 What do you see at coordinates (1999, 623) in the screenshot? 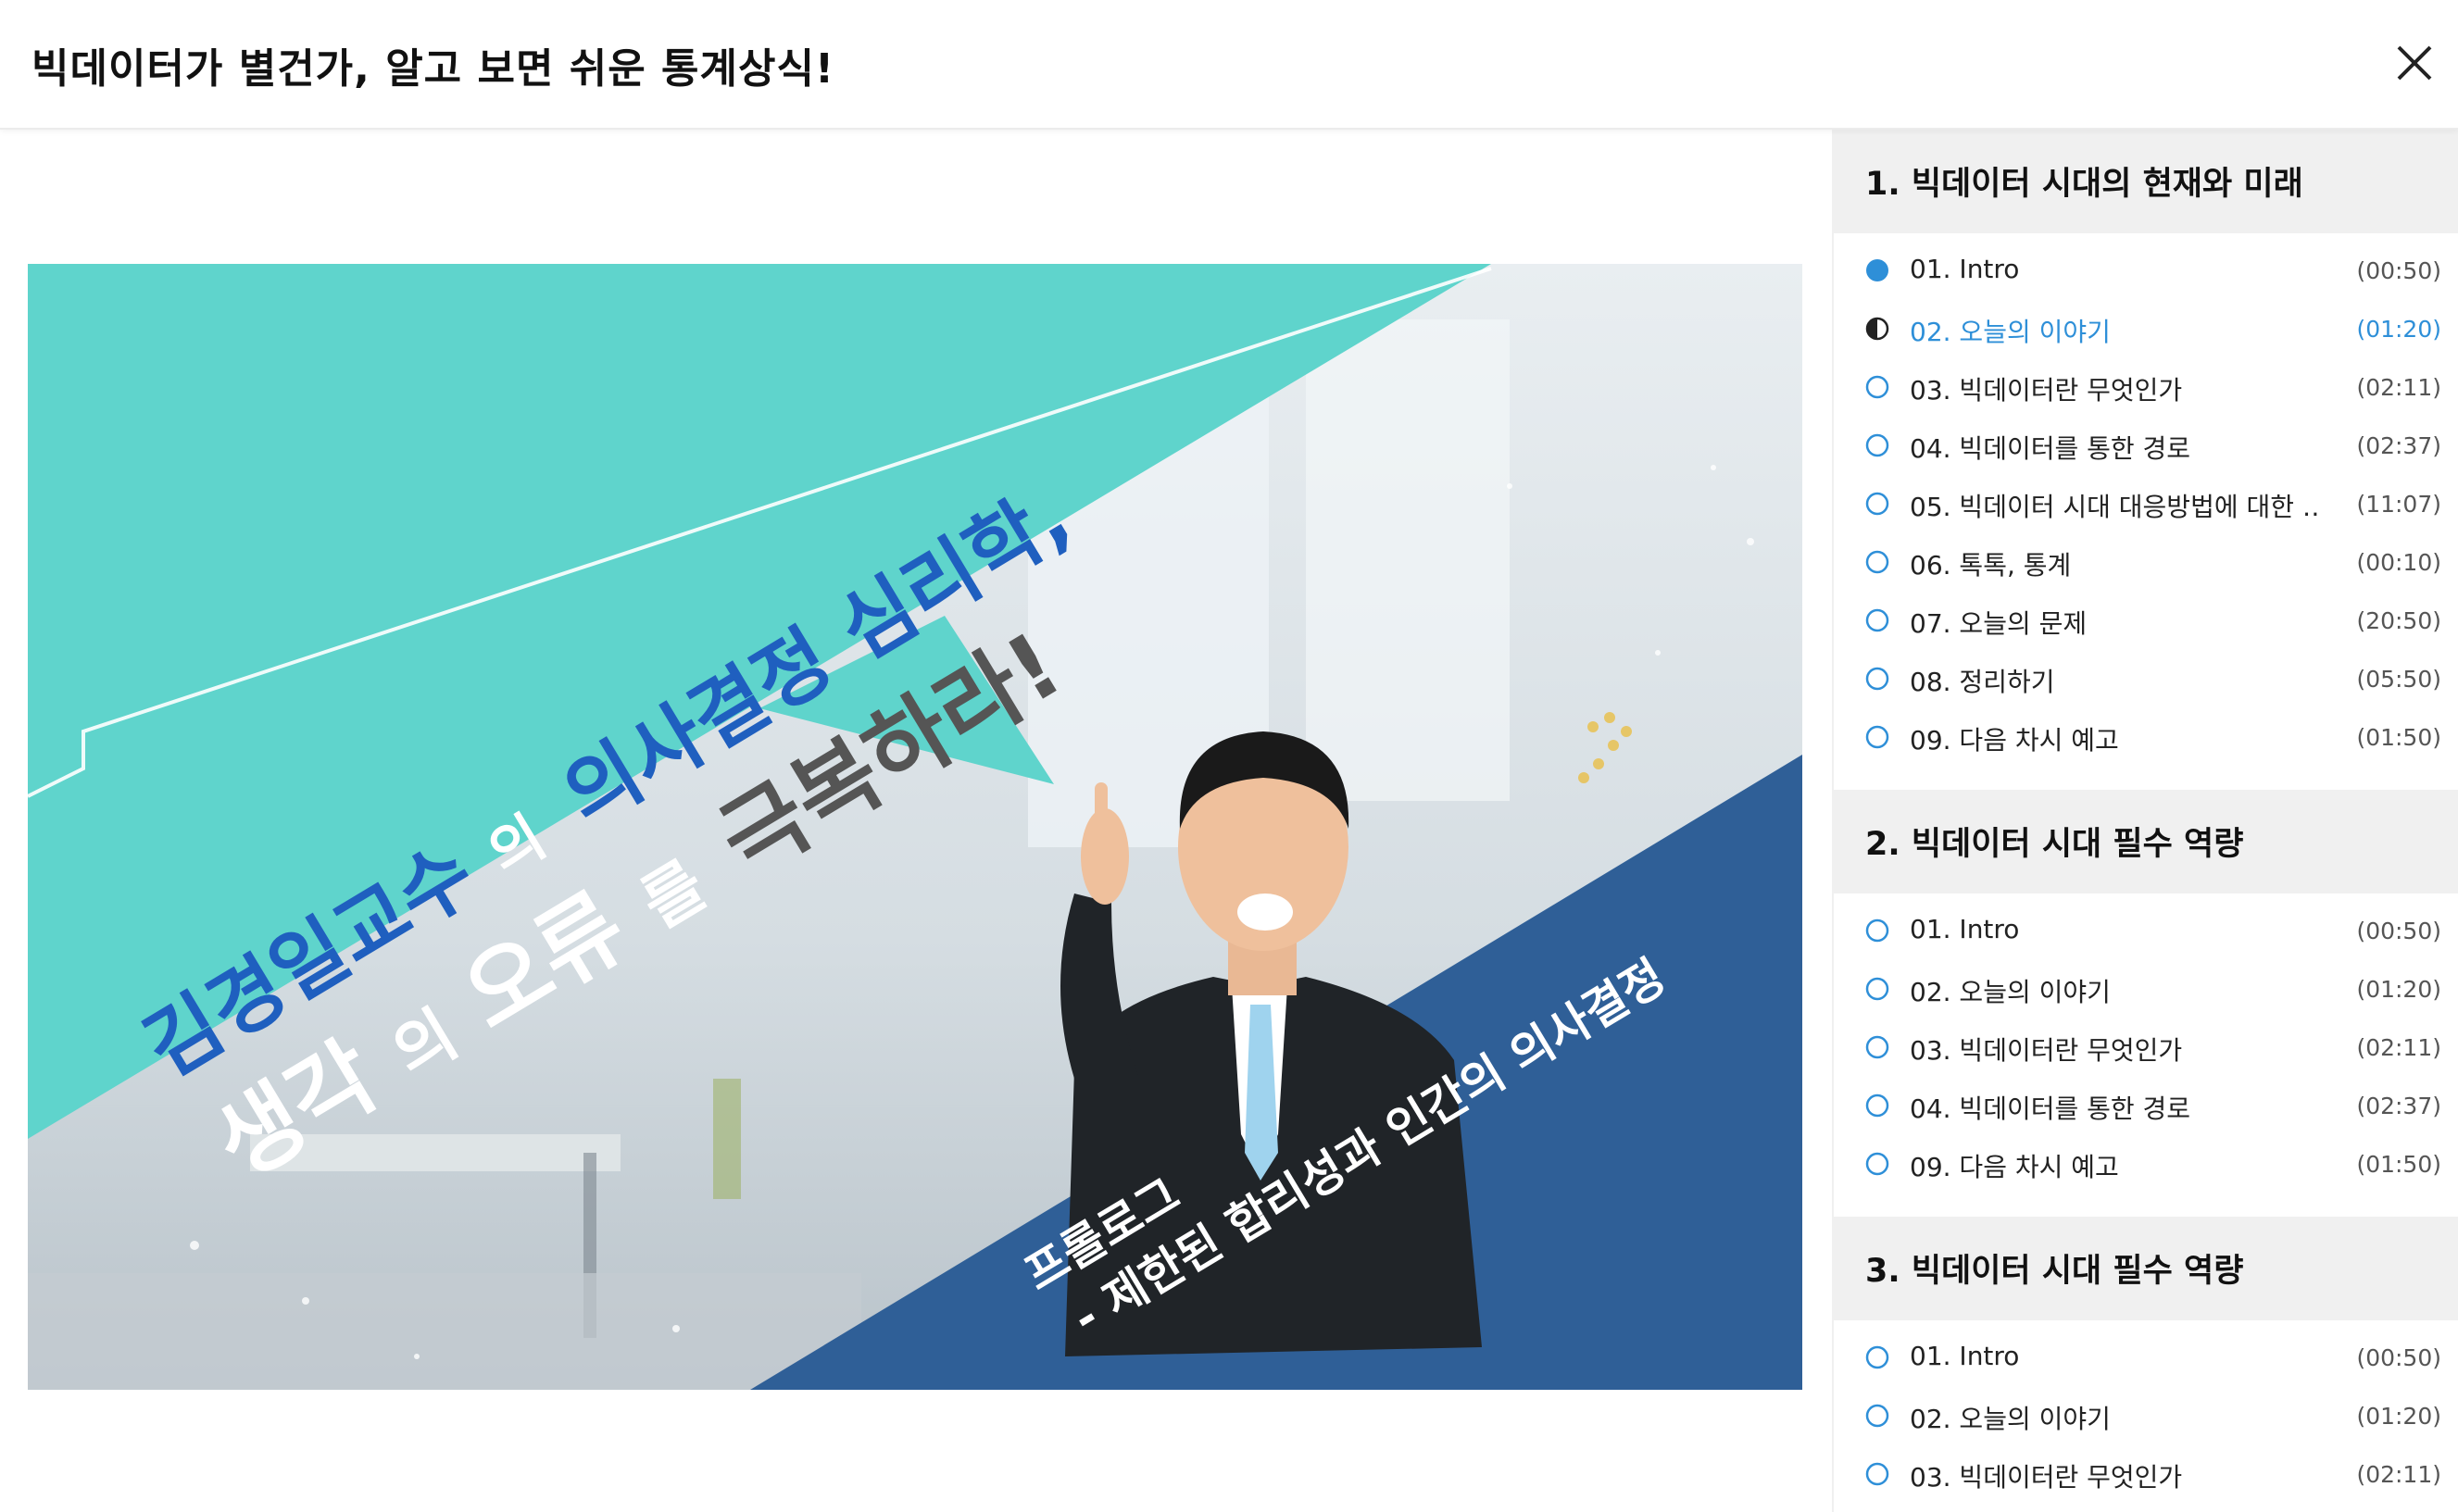
I see `lesson-title: 07. 오늘의 문제` at bounding box center [1999, 623].